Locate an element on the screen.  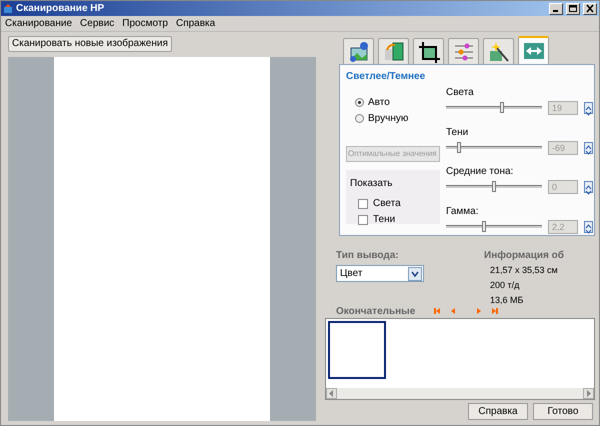
crop-icon is located at coordinates (429, 51).